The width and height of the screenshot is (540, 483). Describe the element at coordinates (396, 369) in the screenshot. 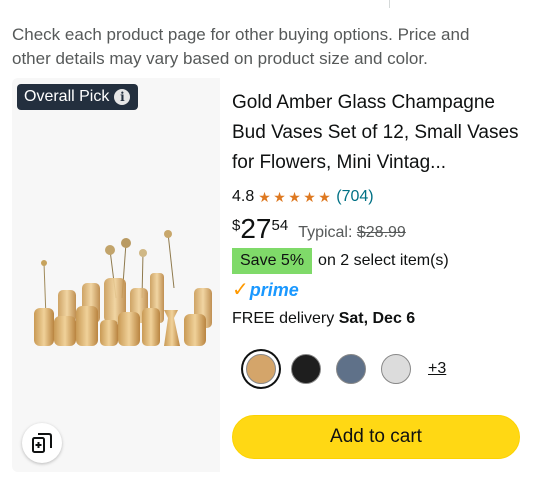

I see `swatch-clear` at that location.